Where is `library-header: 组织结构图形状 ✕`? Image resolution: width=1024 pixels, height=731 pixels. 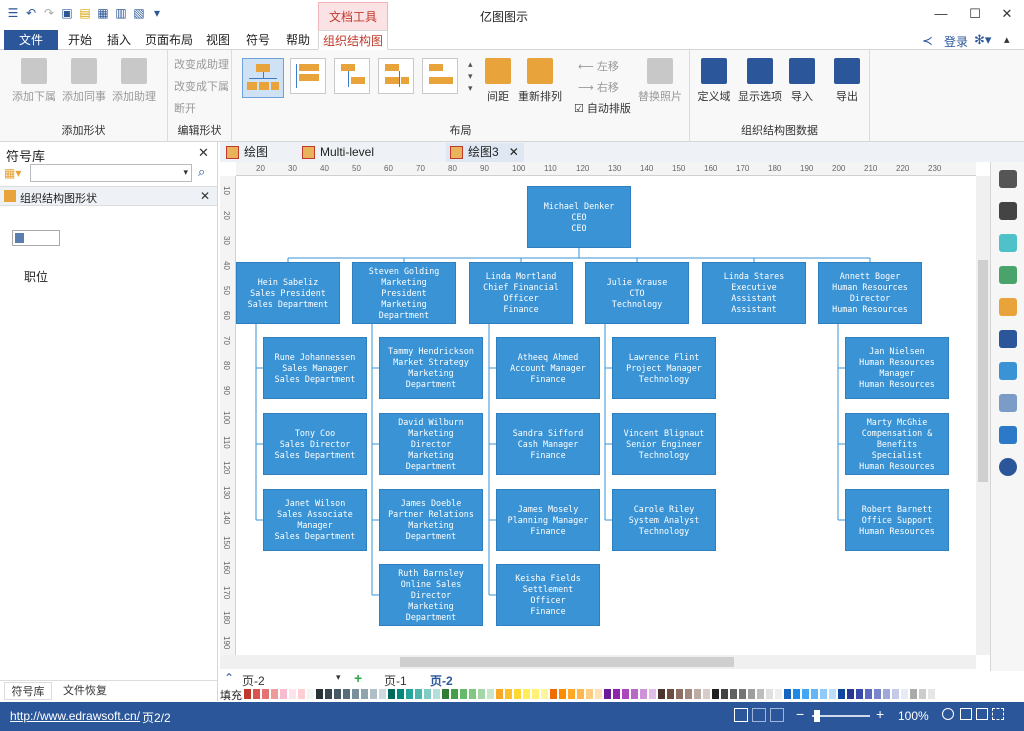 library-header: 组织结构图形状 ✕ is located at coordinates (108, 196).